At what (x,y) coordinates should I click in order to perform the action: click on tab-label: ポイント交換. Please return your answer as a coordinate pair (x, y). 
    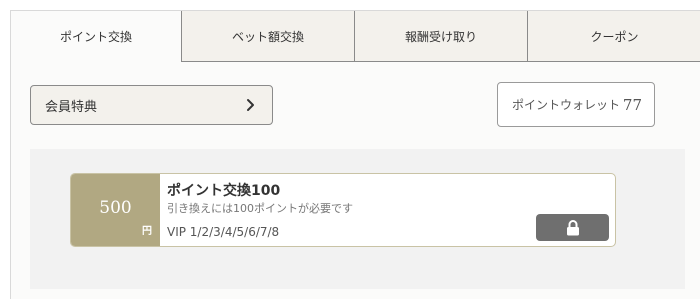
    Looking at the image, I should click on (95, 37).